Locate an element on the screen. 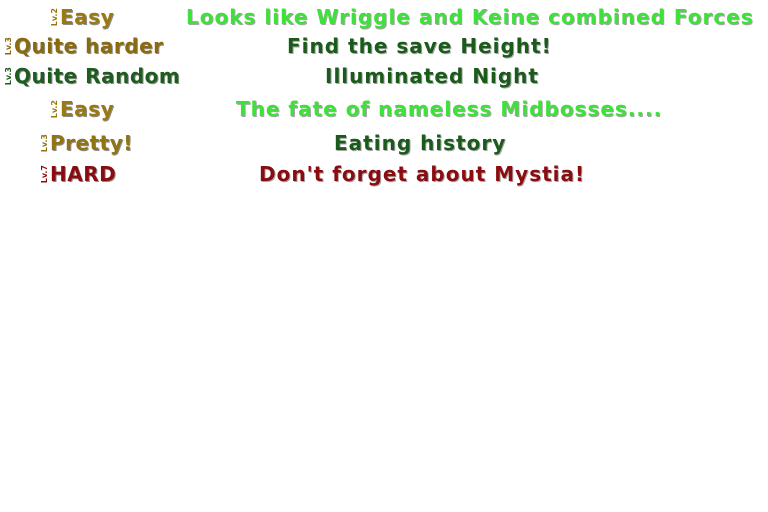  stage-title: Find the save Height! is located at coordinates (419, 46).